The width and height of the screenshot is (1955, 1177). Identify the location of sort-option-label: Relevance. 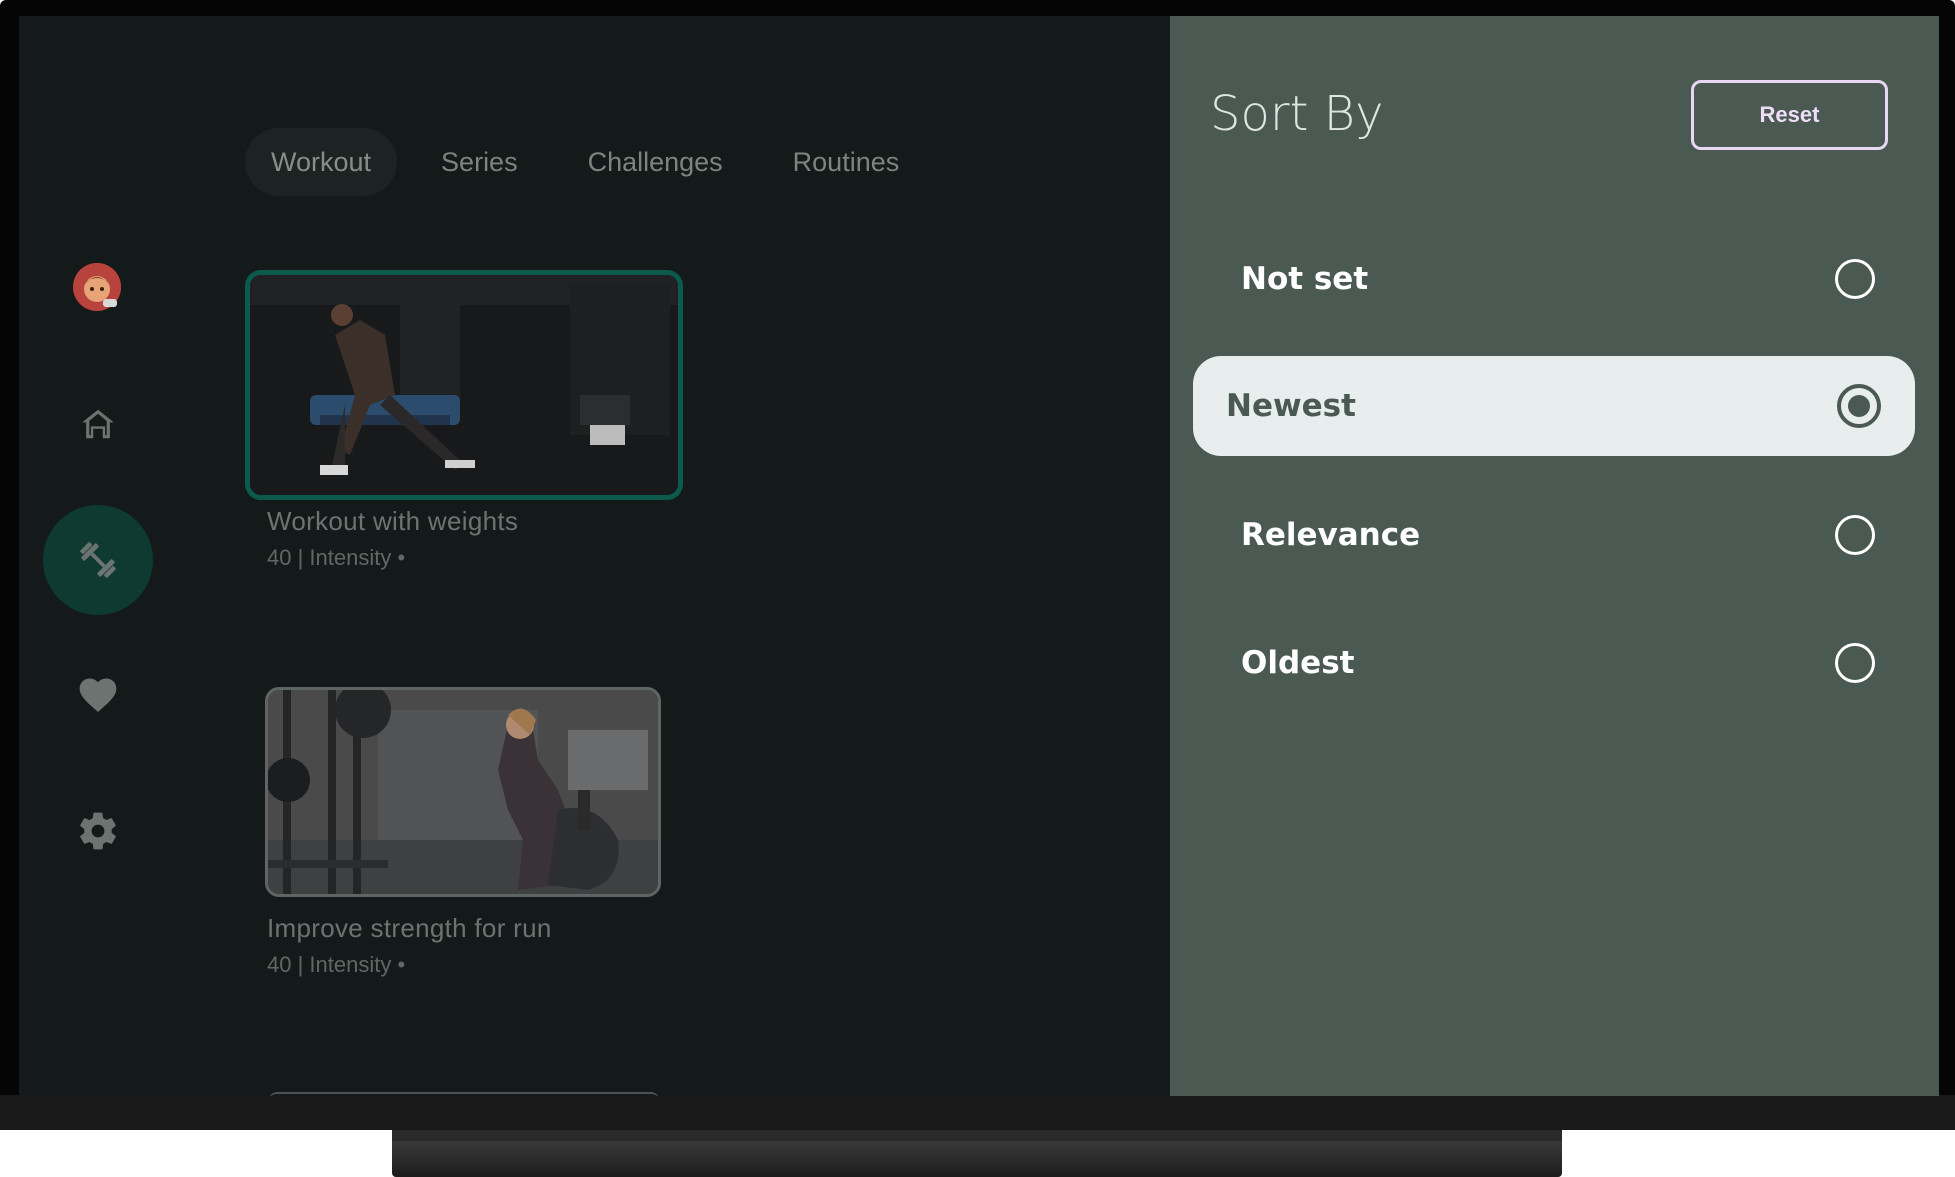
(1331, 535).